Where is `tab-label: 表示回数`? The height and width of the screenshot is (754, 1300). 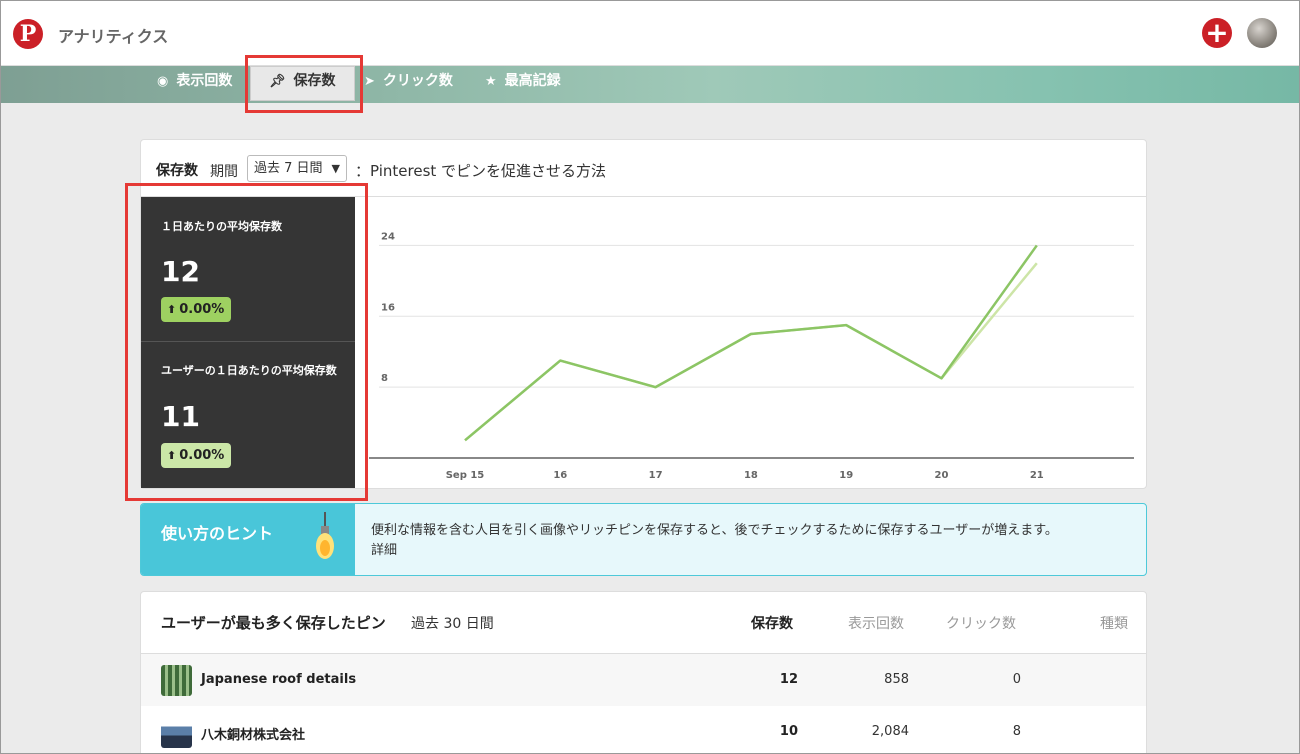 tab-label: 表示回数 is located at coordinates (204, 81).